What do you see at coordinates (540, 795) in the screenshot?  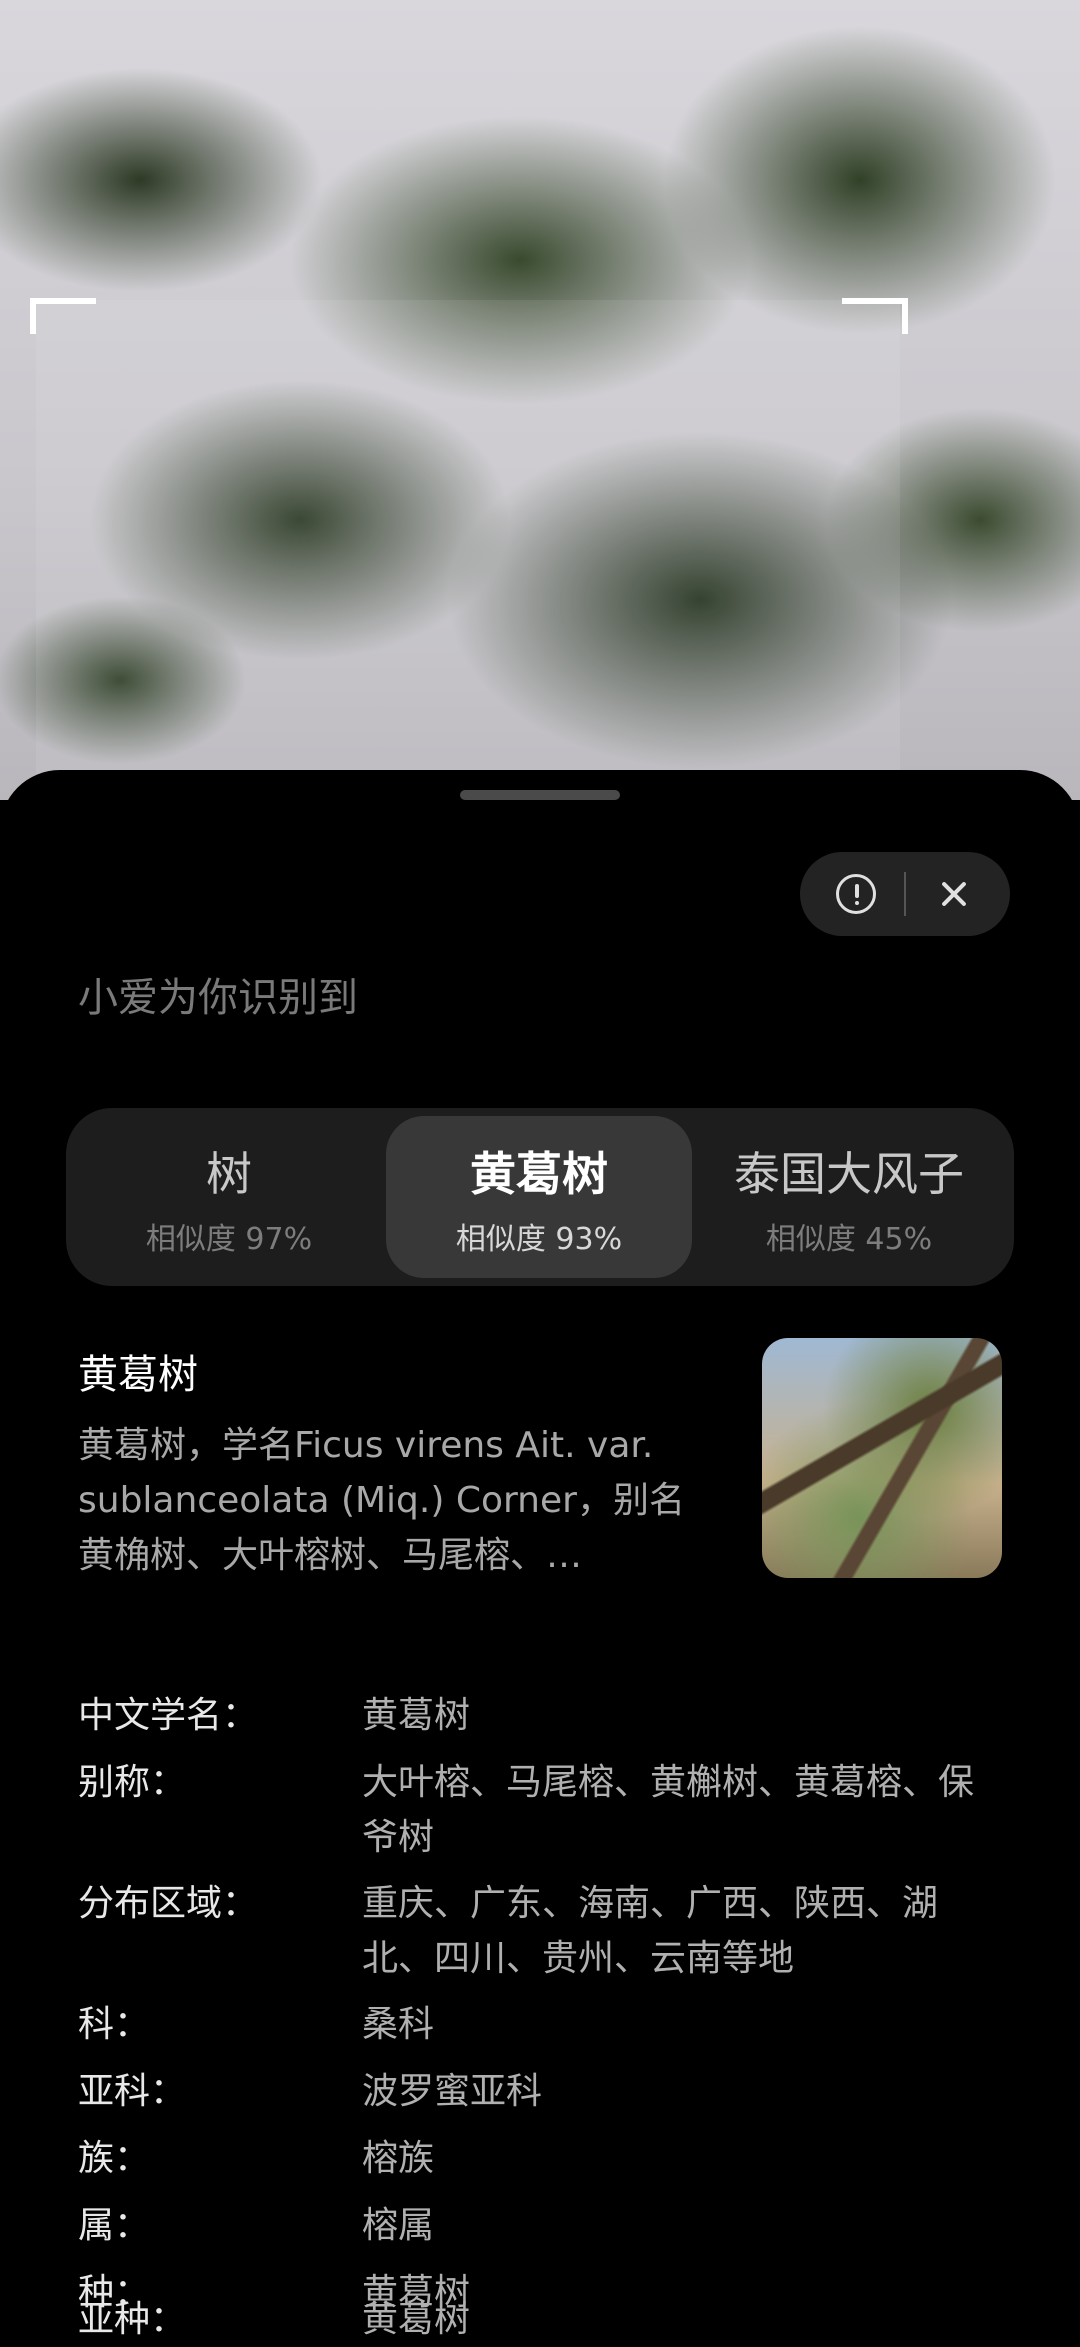 I see `drag-handle` at bounding box center [540, 795].